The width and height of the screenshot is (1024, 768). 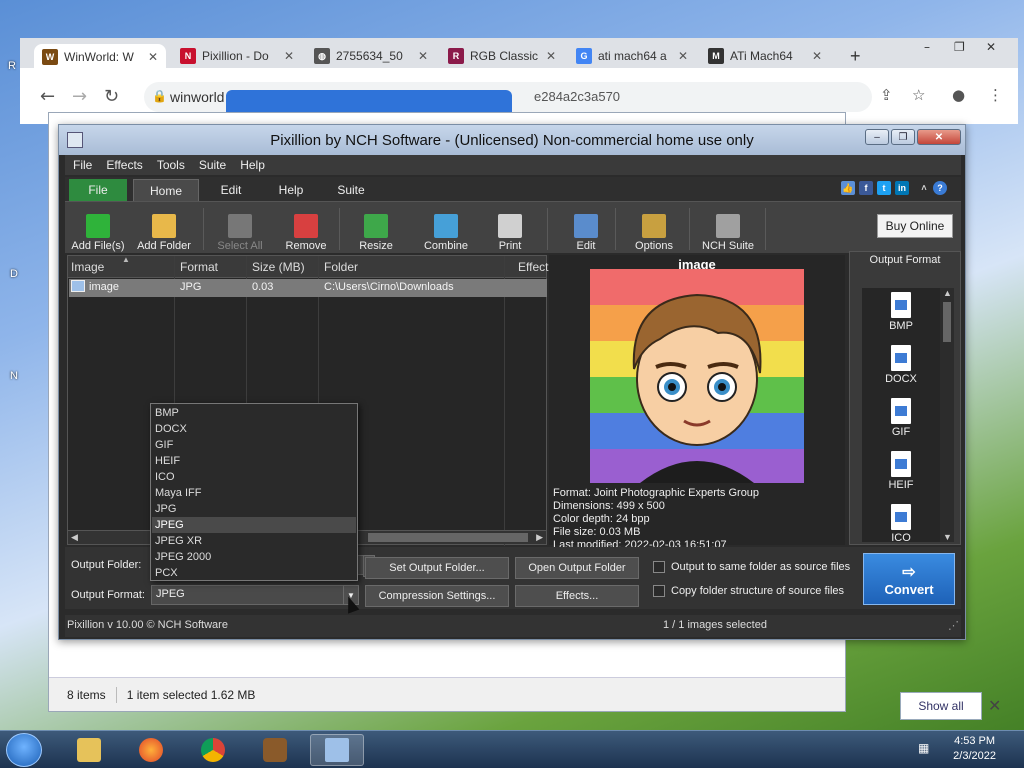 I want to click on output-format-select: JPEG, so click(x=254, y=595).